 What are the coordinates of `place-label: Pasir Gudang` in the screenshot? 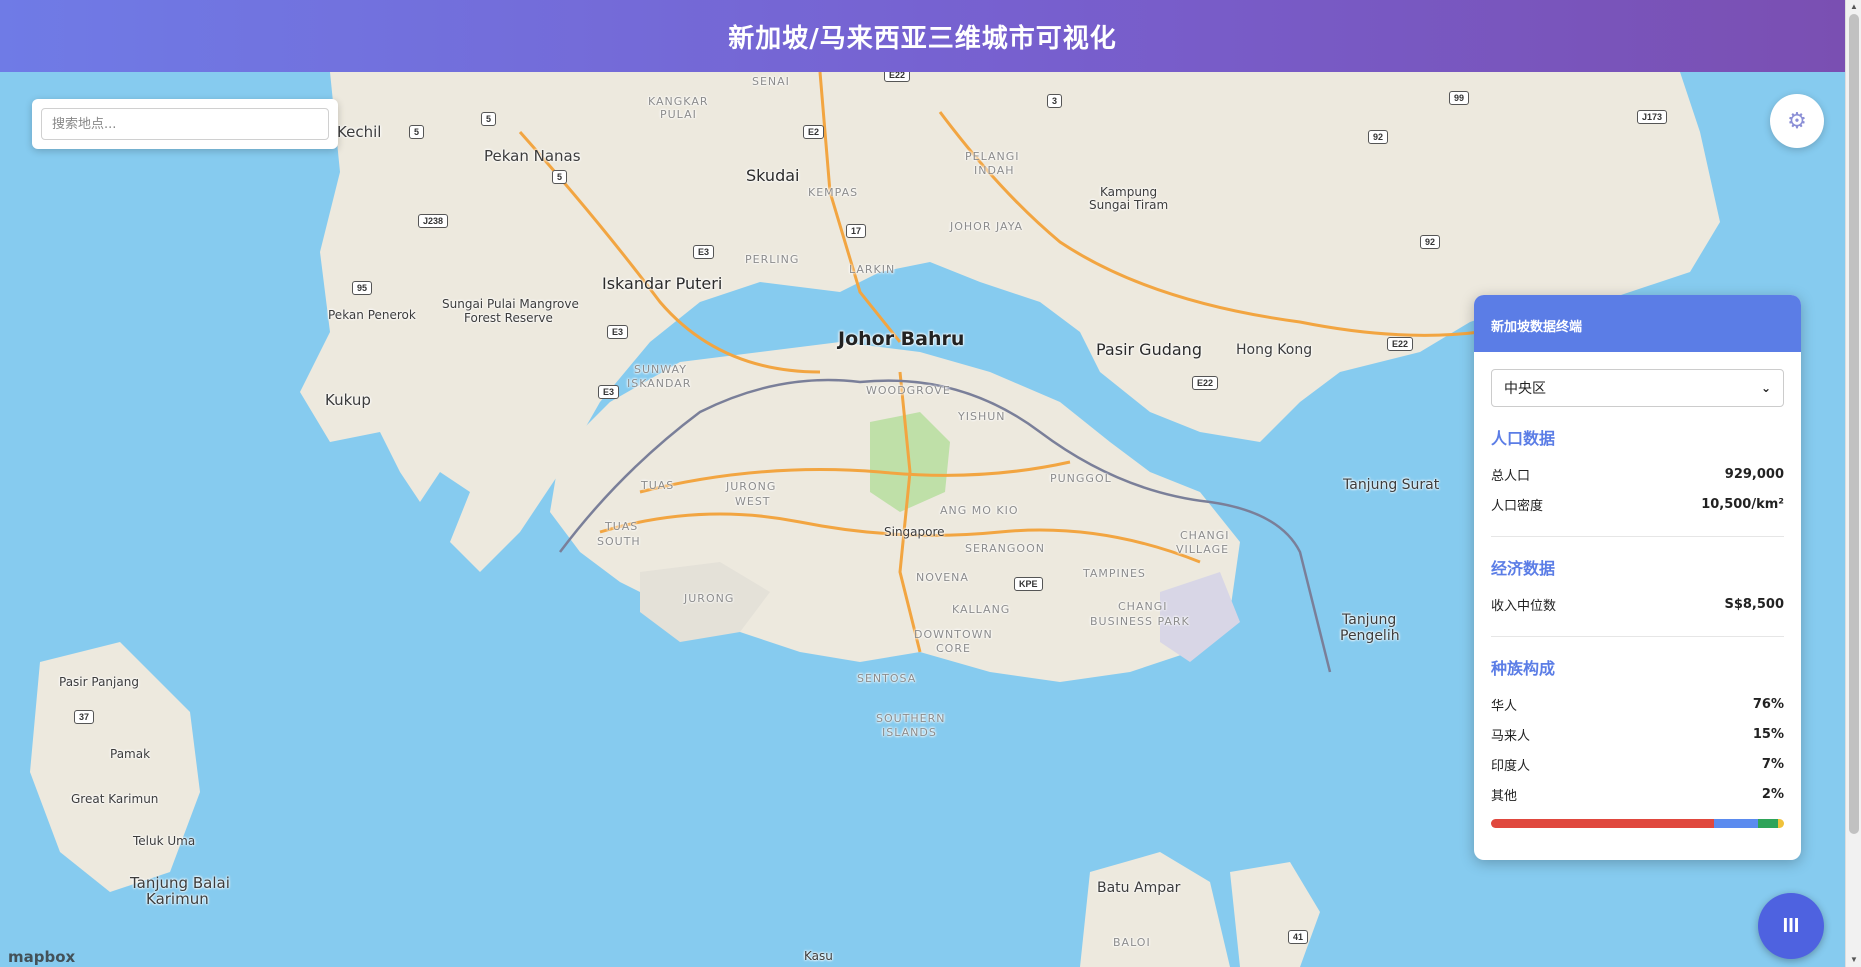 It's located at (1149, 349).